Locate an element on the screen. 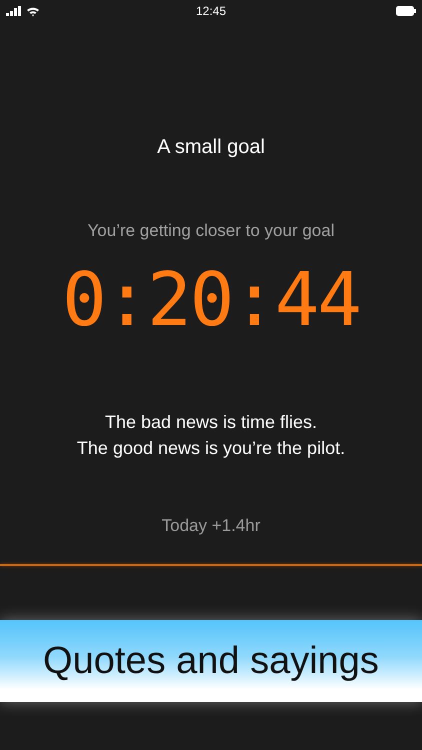 The image size is (422, 750). quote-line: The good news is you’re the pilot. is located at coordinates (211, 448).